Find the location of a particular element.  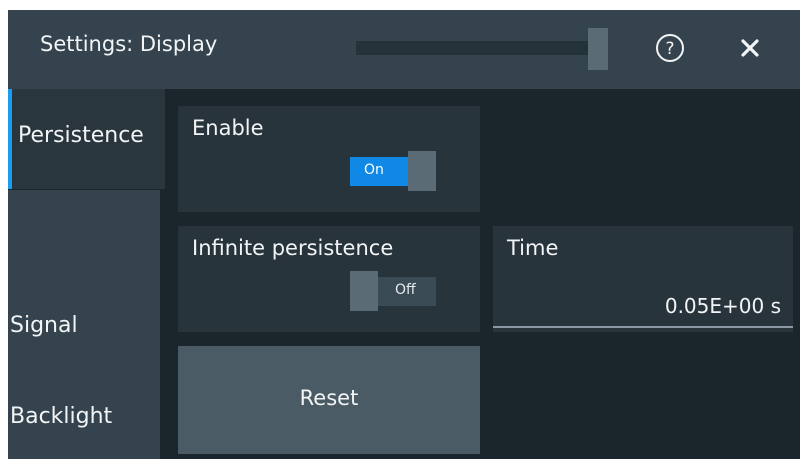

toggle-on-fill: On is located at coordinates (380, 171).